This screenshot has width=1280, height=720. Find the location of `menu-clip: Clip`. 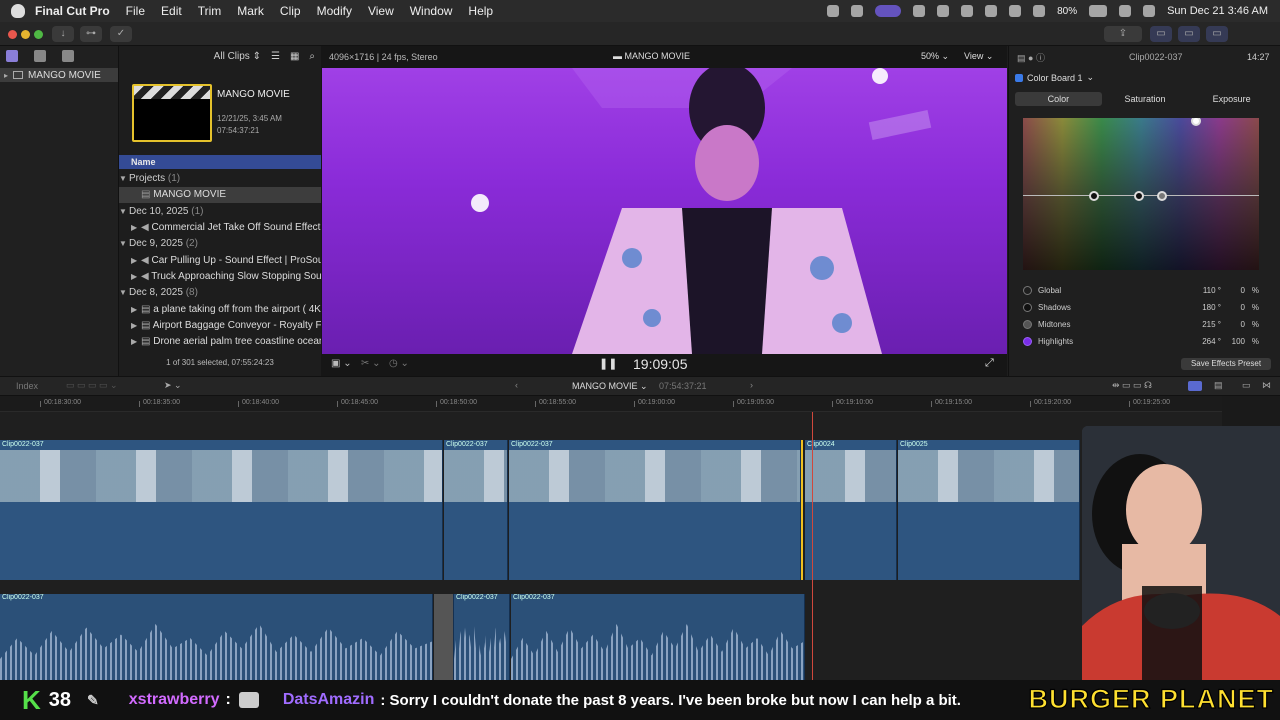

menu-clip: Clip is located at coordinates (290, 11).